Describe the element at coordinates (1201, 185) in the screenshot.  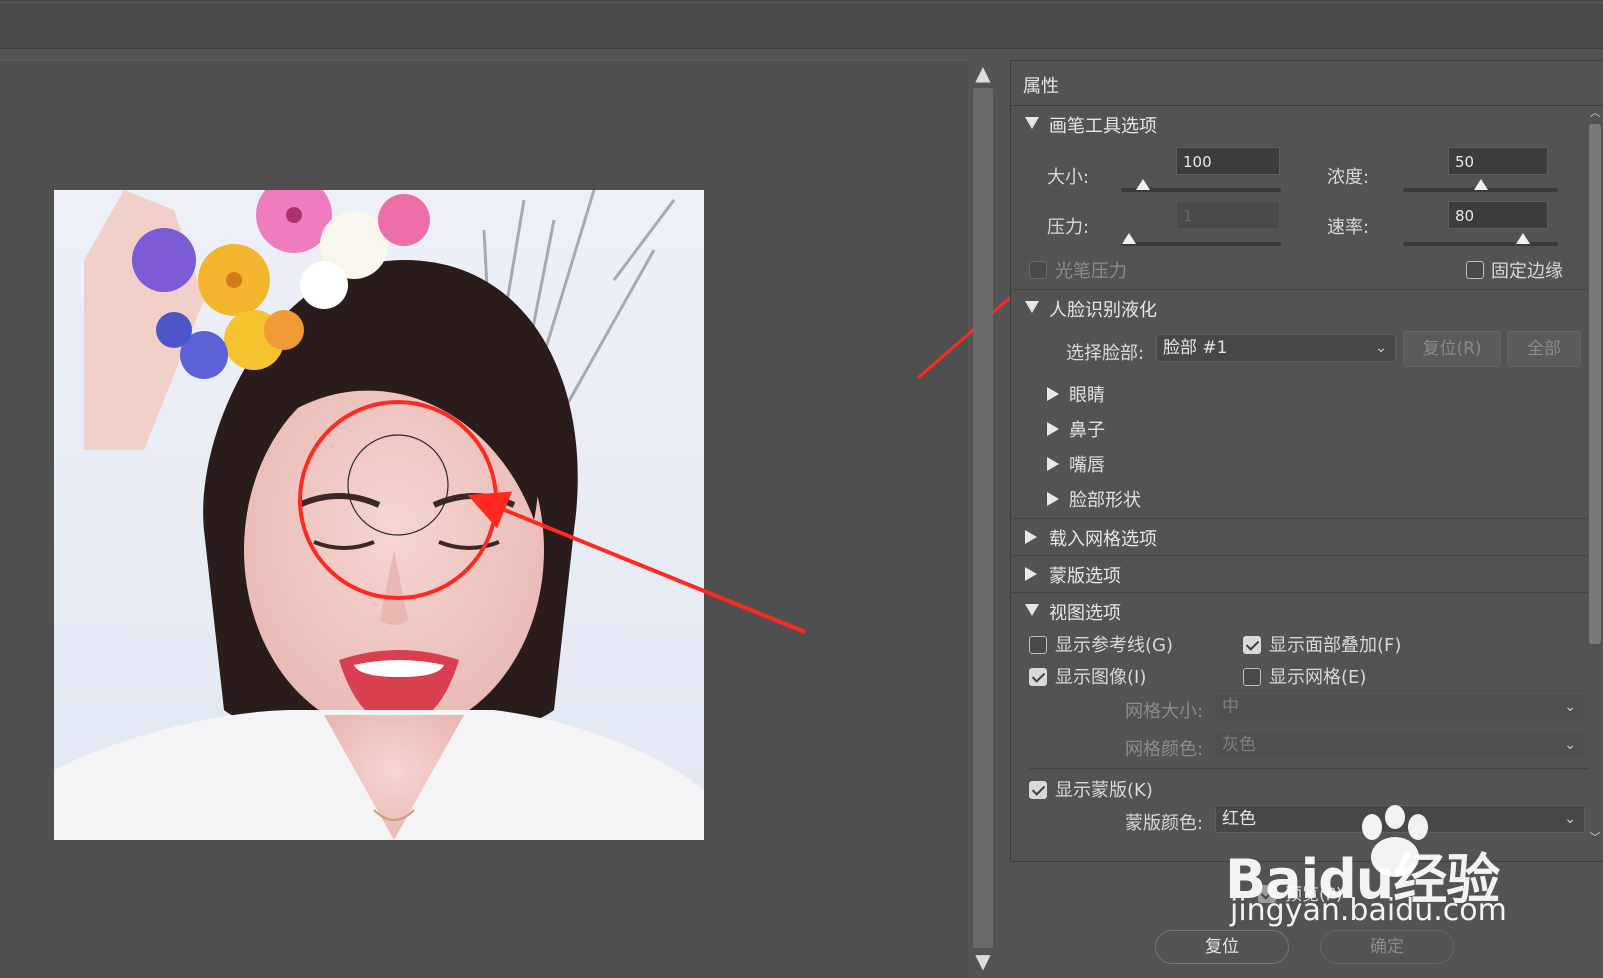
I see `size-slider` at that location.